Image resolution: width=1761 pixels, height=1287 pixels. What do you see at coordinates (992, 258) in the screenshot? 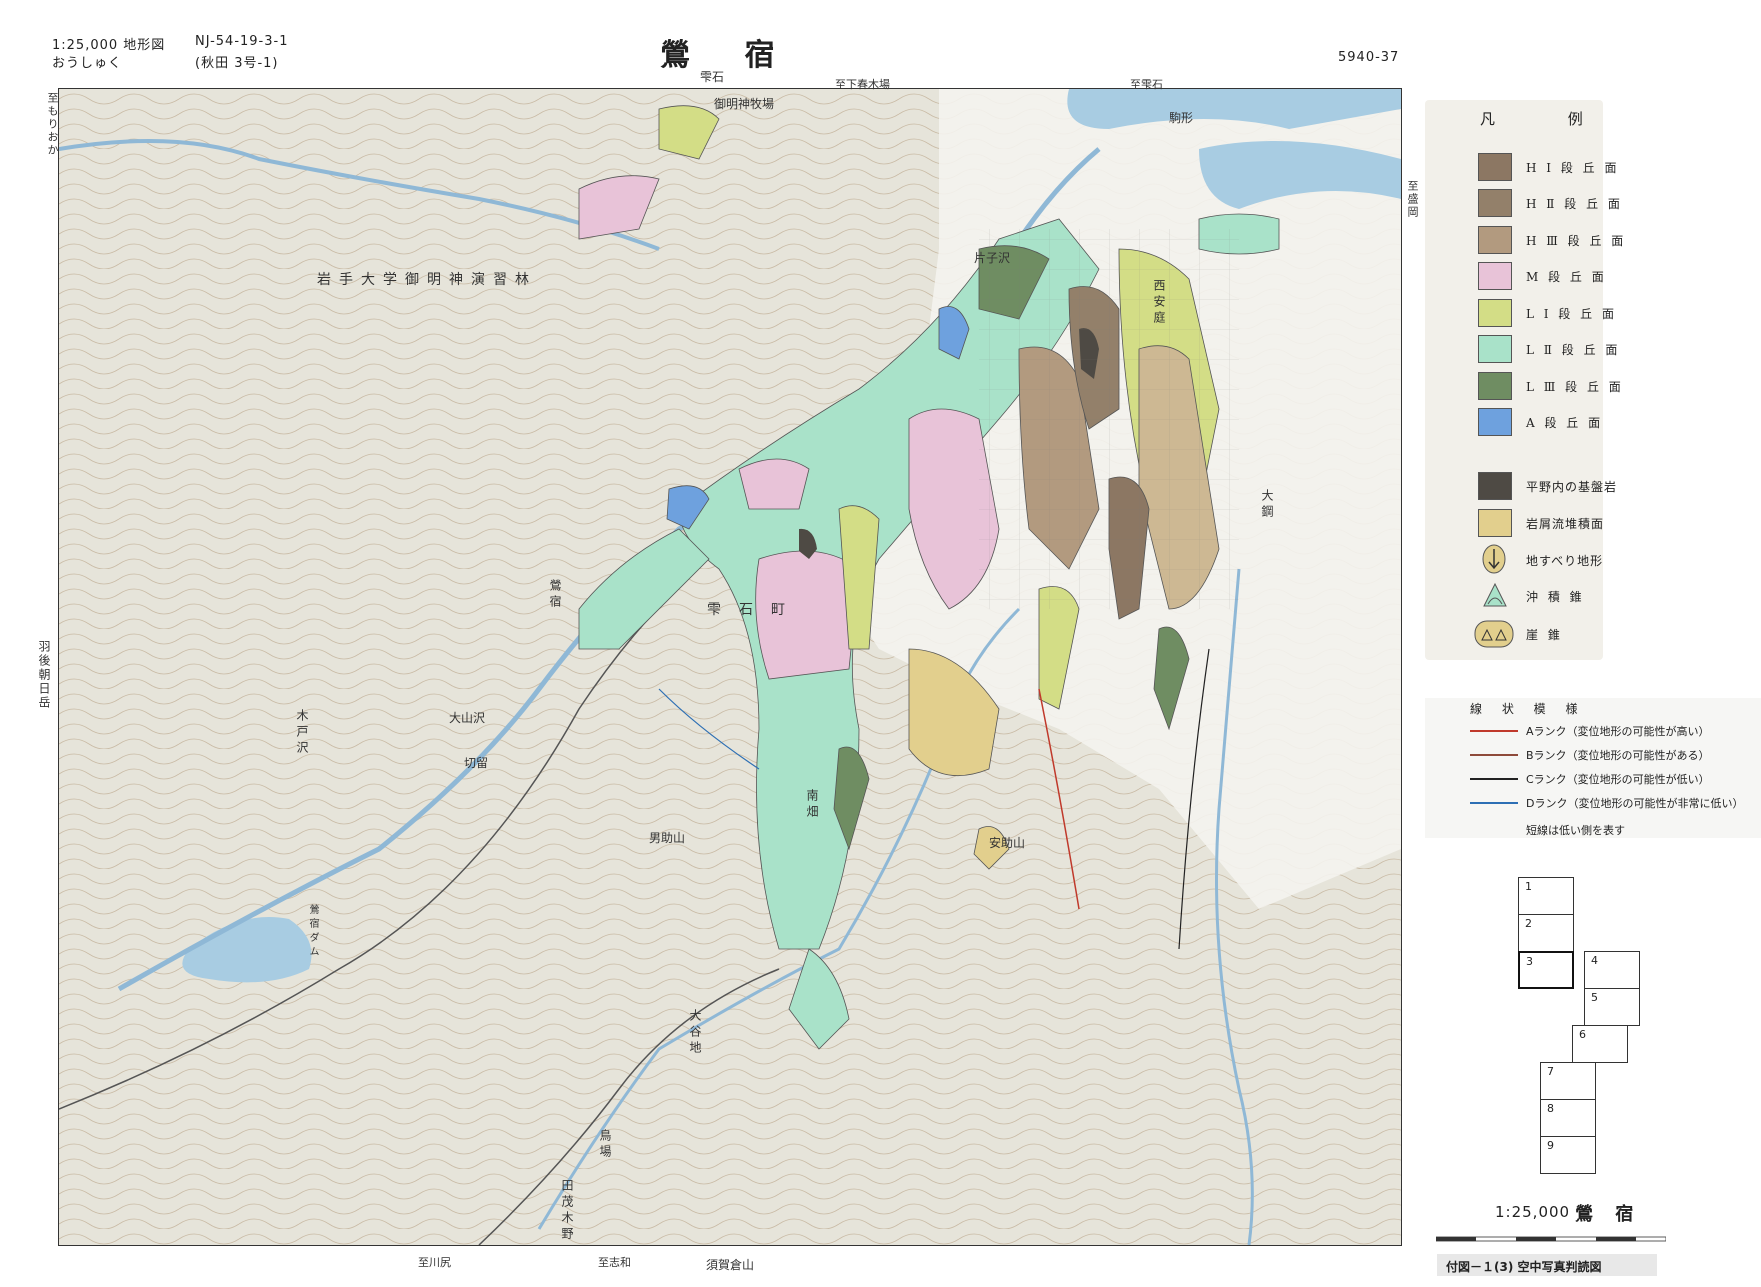
I see `place-area-5: 片子沢` at bounding box center [992, 258].